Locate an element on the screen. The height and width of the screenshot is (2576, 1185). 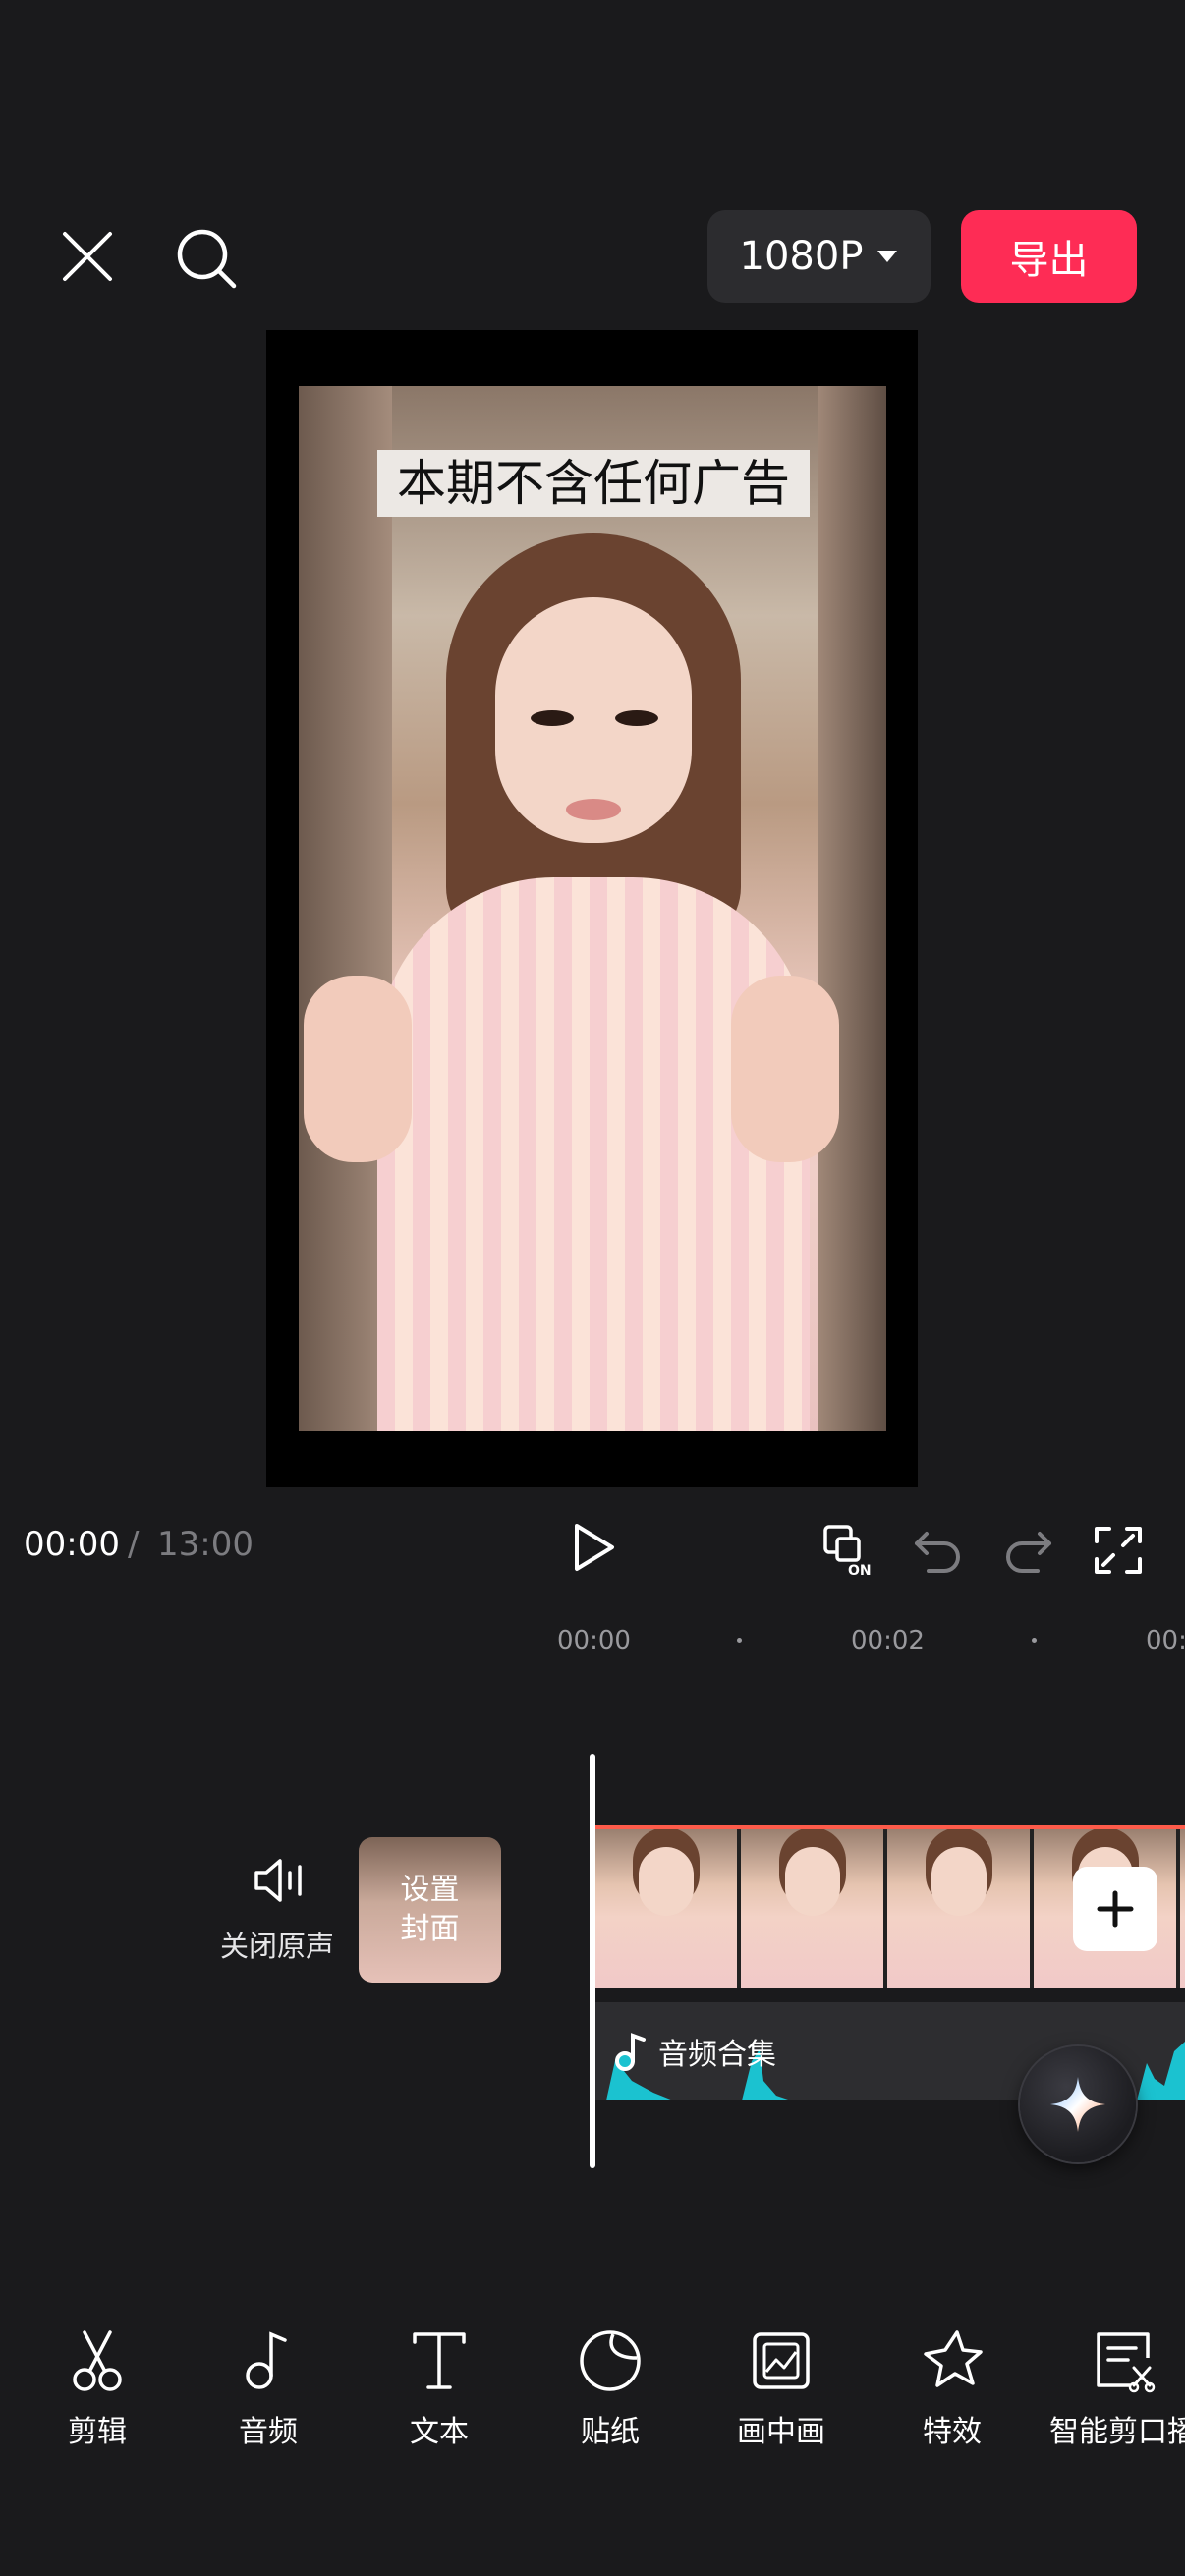
keyframe-on-button: ON is located at coordinates (850, 1550).